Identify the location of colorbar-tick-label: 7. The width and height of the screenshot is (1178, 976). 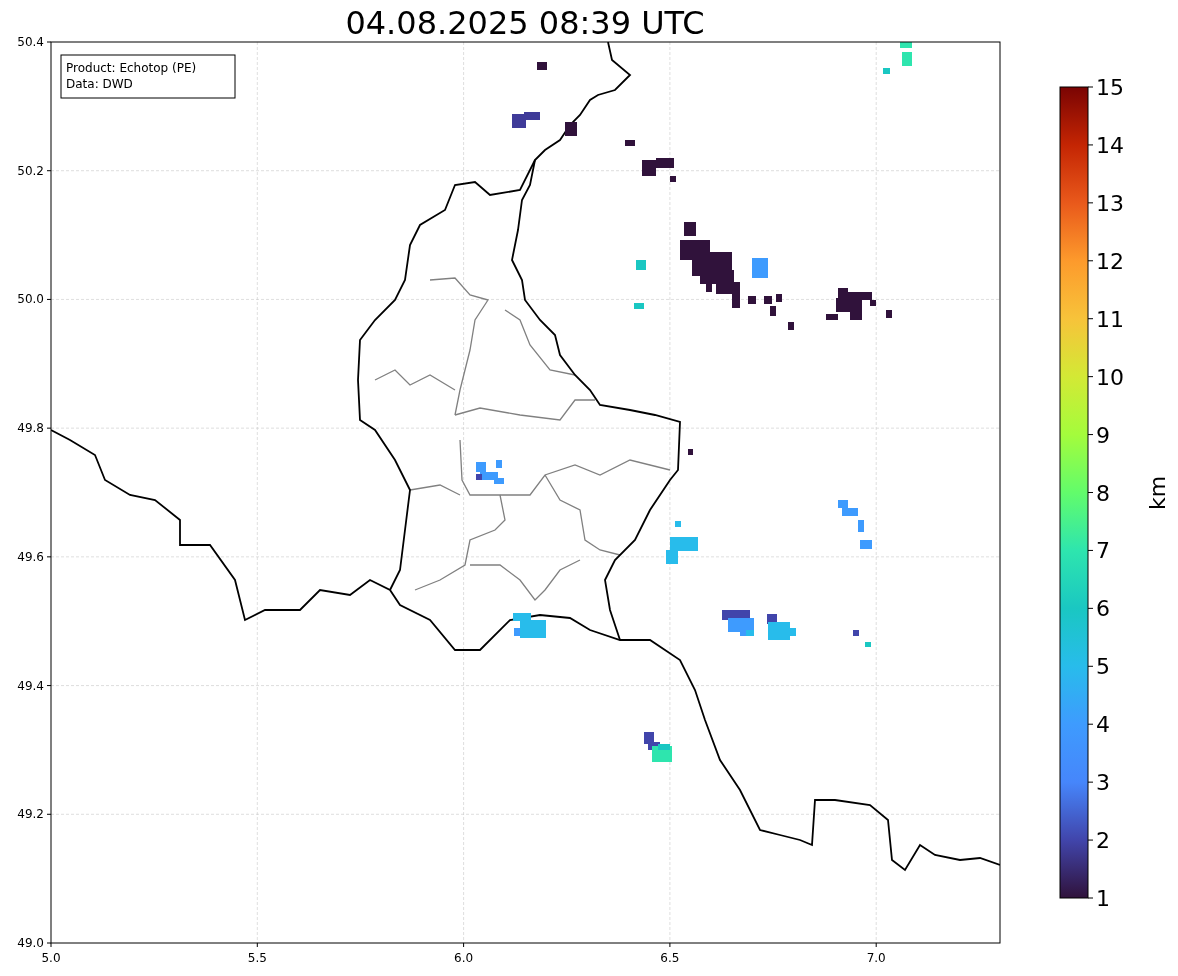
(1103, 551).